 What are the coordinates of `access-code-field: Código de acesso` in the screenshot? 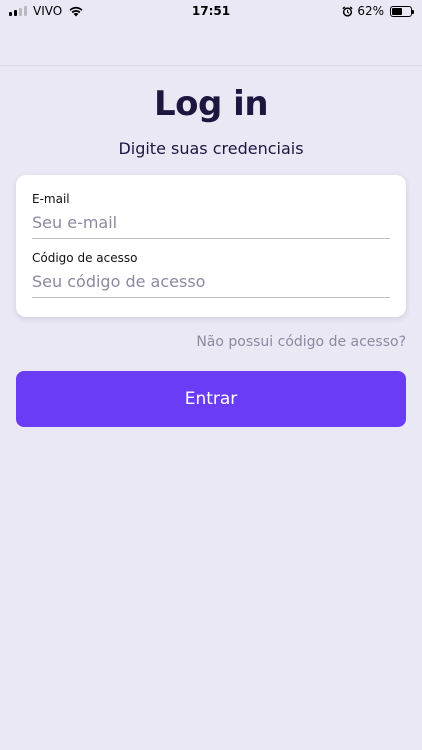 It's located at (211, 274).